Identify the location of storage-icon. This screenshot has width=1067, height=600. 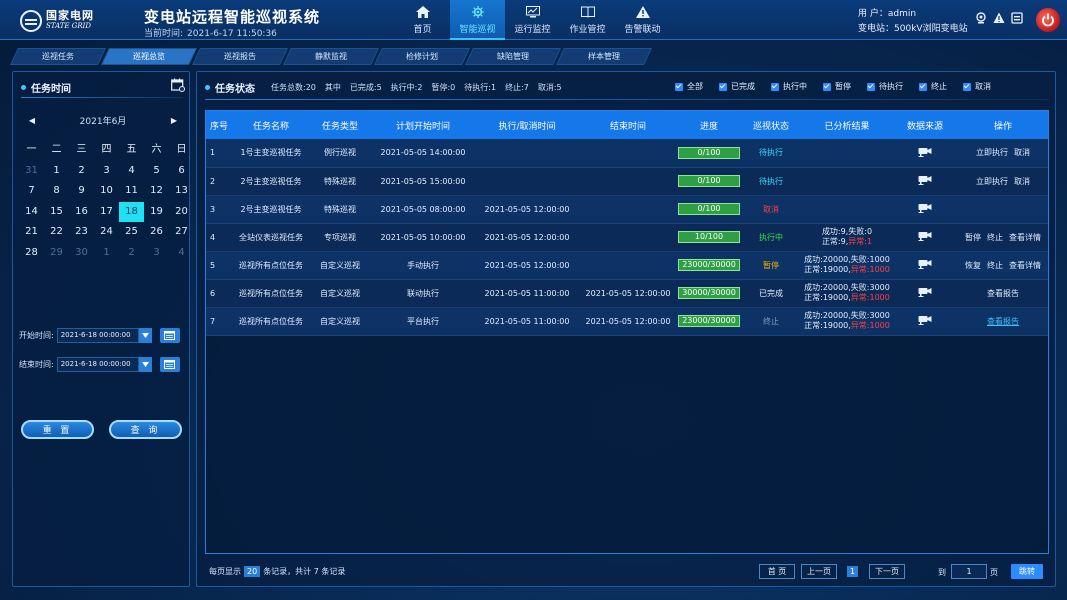
(1017, 18).